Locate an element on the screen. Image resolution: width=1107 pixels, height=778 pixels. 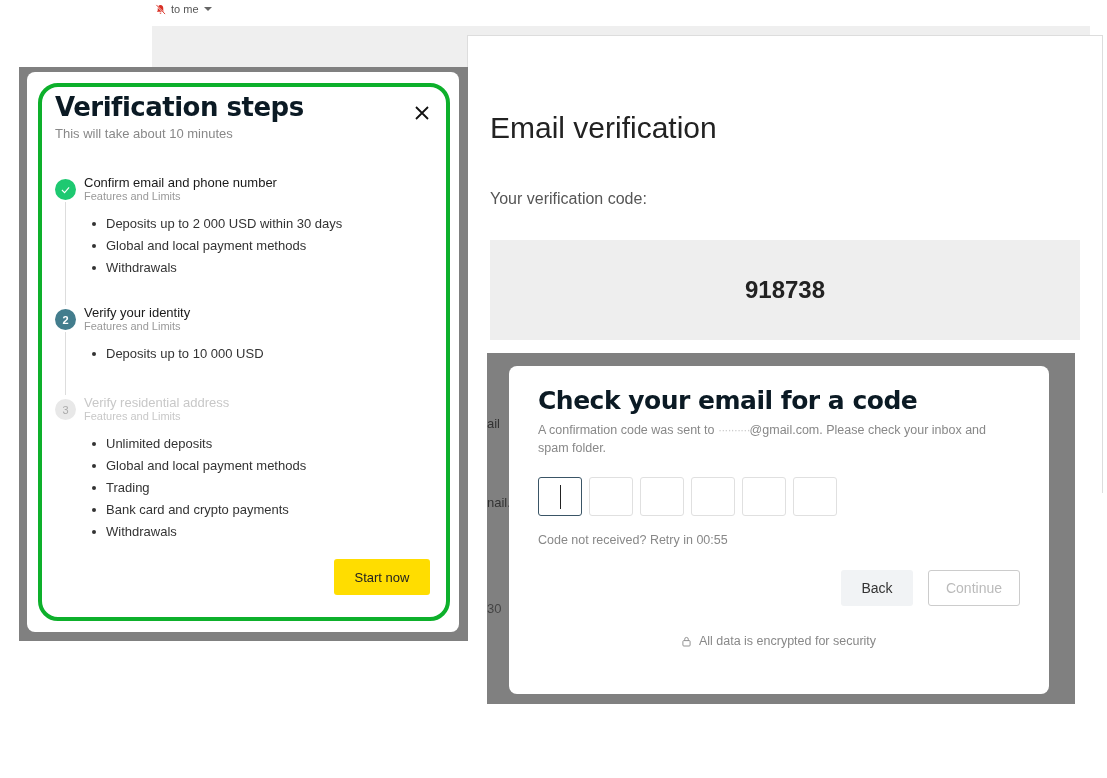
retry-text: Code not received? Retry in 00:55 is located at coordinates (633, 540).